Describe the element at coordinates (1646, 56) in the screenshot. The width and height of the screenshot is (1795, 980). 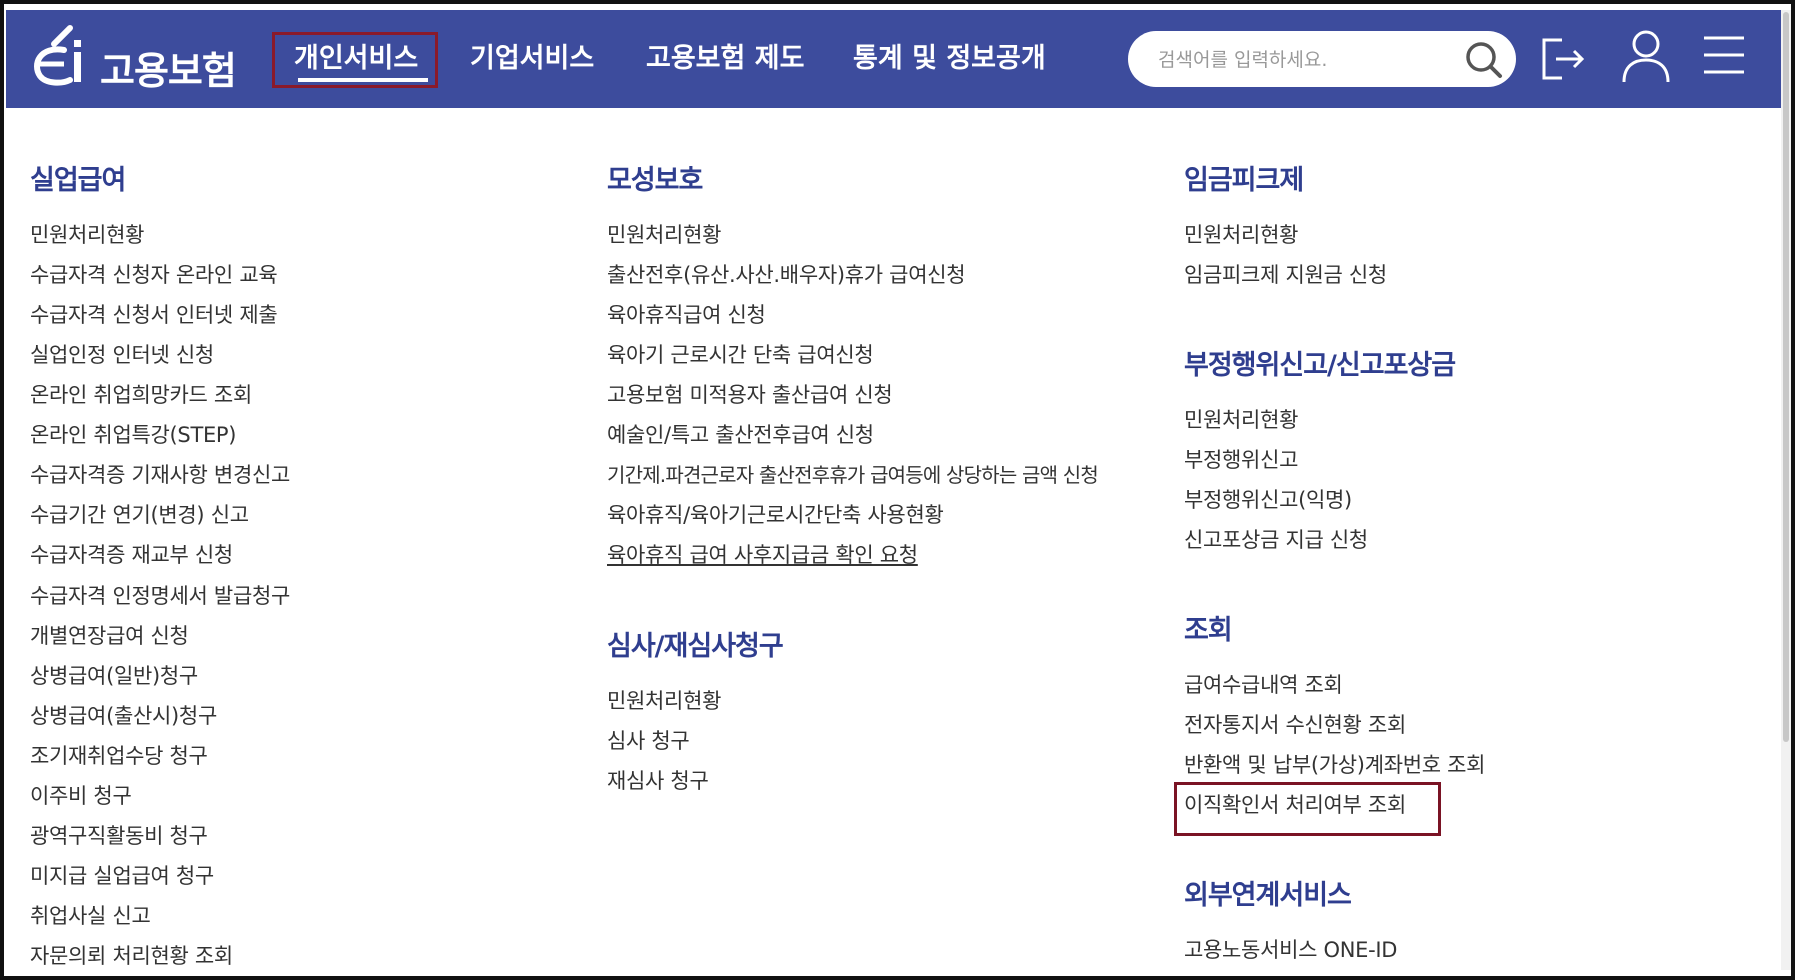
I see `user-icon` at that location.